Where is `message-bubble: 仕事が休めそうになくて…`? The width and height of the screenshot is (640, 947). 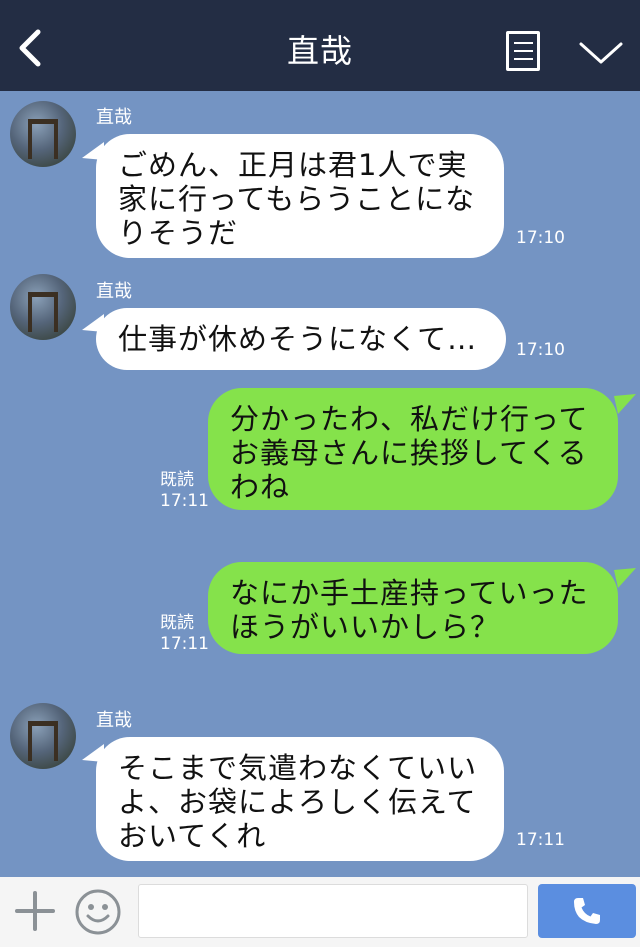
message-bubble: 仕事が休めそうになくて… is located at coordinates (301, 339).